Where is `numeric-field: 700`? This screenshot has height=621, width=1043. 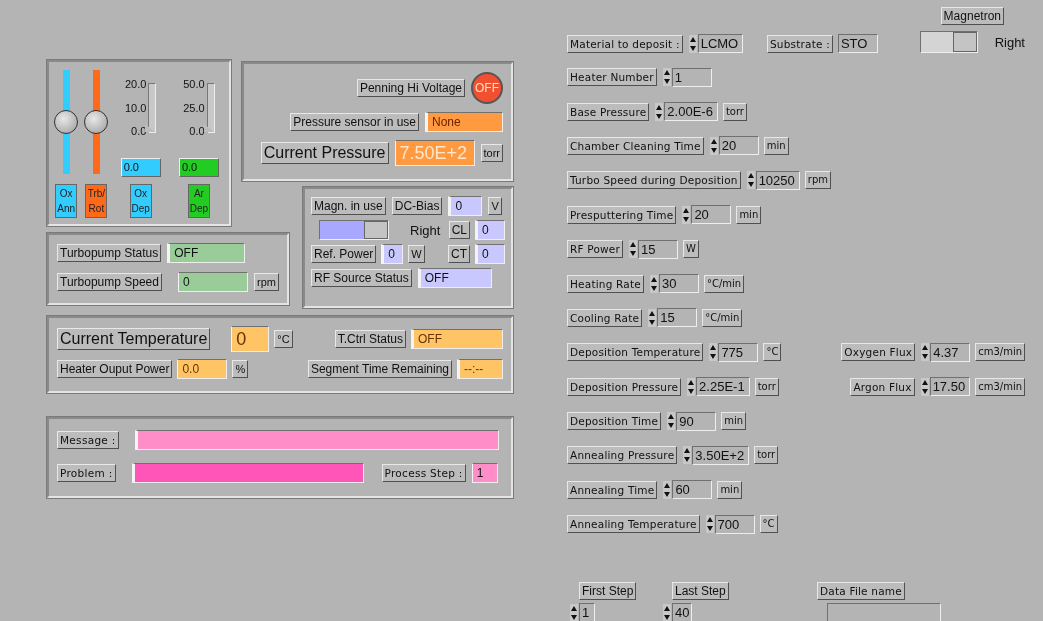
numeric-field: 700 is located at coordinates (734, 524).